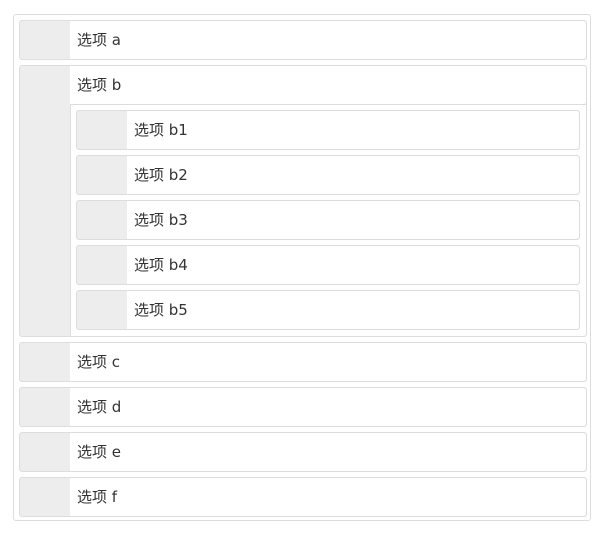  Describe the element at coordinates (328, 175) in the screenshot. I see `list-item-b2: 选项 b2` at that location.